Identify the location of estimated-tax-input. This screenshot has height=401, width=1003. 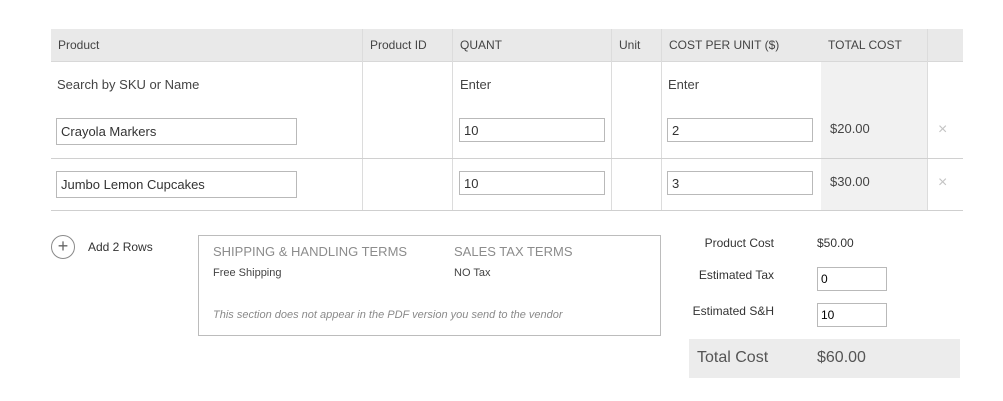
(852, 279).